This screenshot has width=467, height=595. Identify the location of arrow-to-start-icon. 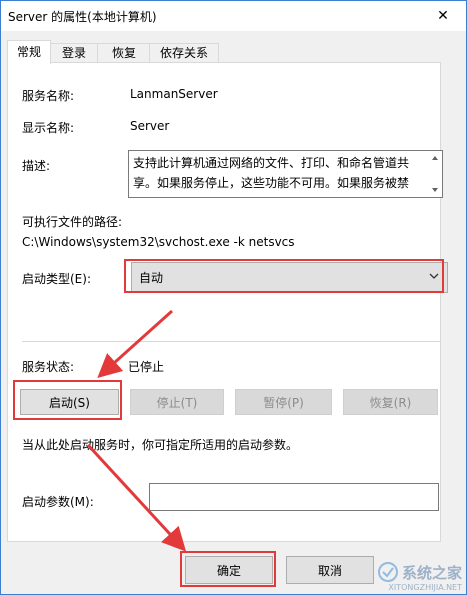
(135, 344).